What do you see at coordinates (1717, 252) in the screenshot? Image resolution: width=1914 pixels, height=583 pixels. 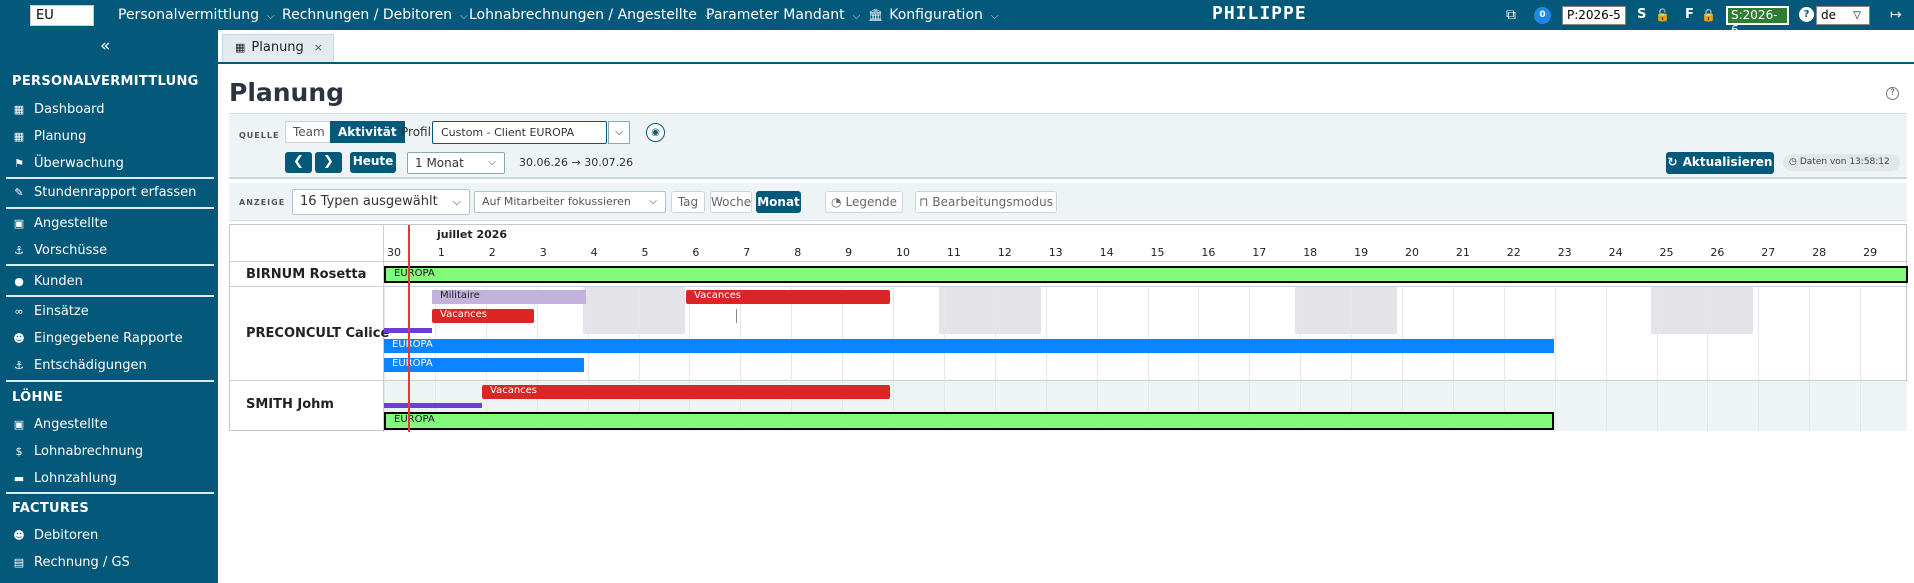 I see `day-label: 26` at bounding box center [1717, 252].